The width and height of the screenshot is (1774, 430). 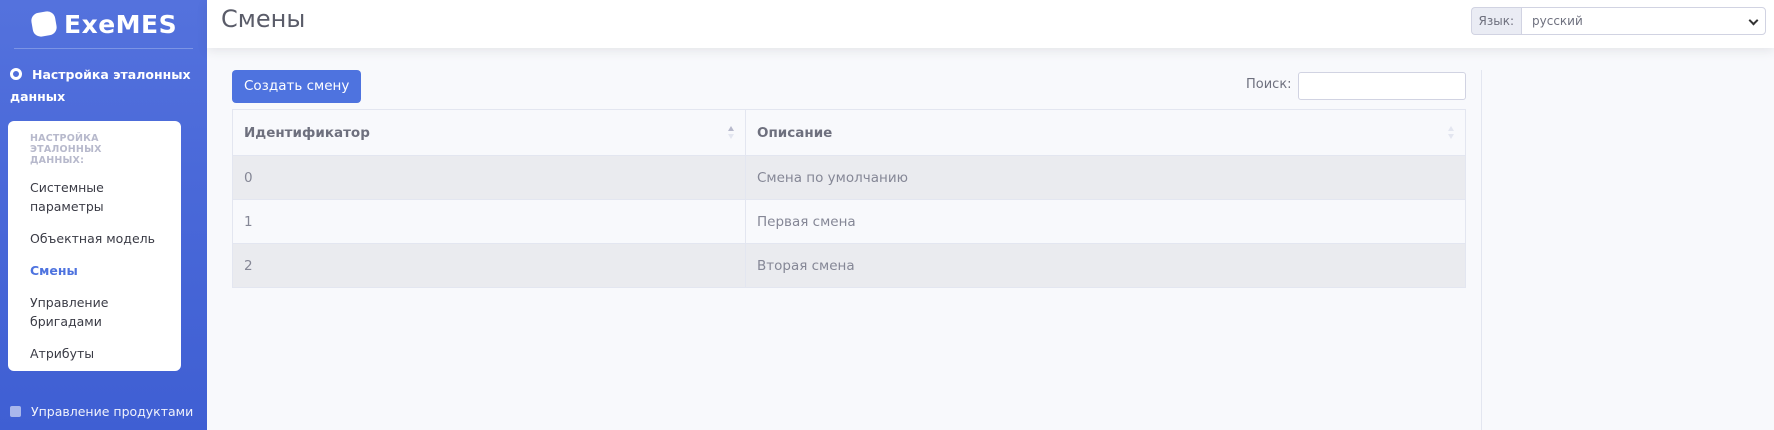 I want to click on column-header-id: Идентификатор, so click(x=489, y=132).